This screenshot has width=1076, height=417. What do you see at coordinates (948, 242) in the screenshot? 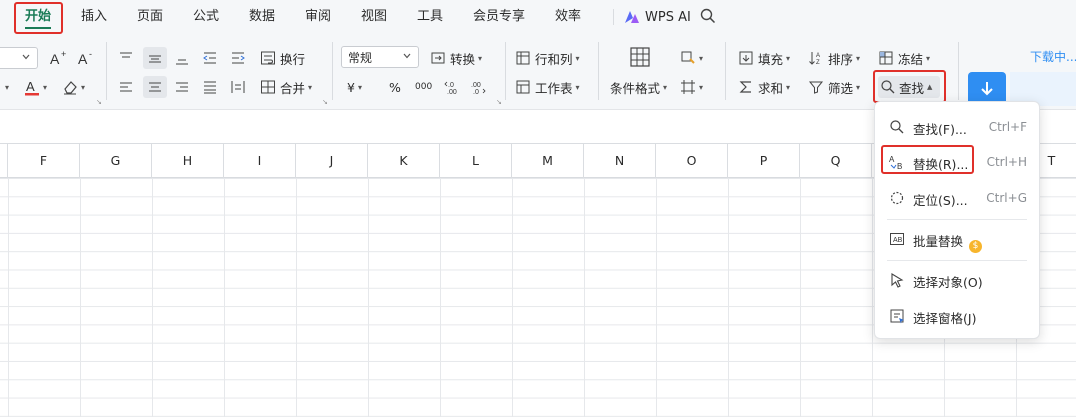
I see `menu-item-label: 批量替换 $` at bounding box center [948, 242].